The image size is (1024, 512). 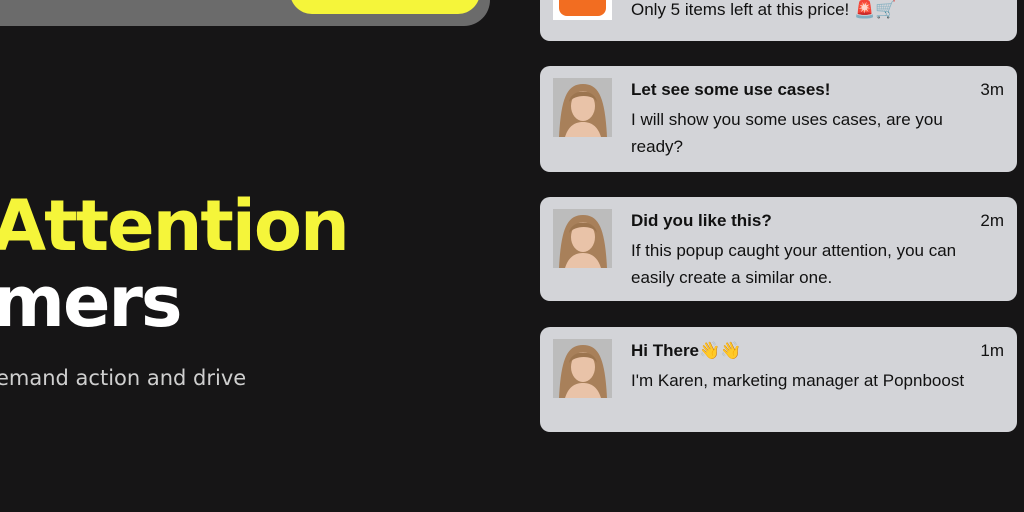 I want to click on cta-button, so click(x=385, y=7).